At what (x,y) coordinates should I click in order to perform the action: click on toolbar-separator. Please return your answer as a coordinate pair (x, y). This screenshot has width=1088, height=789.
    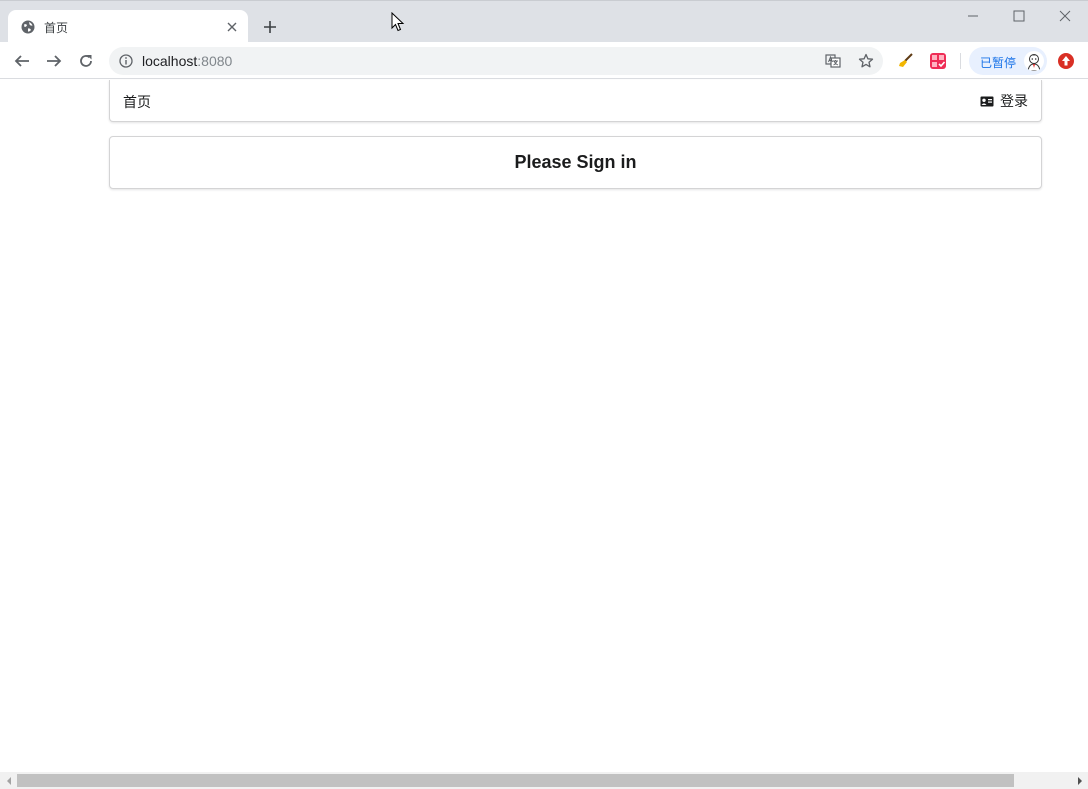
    Looking at the image, I should click on (960, 61).